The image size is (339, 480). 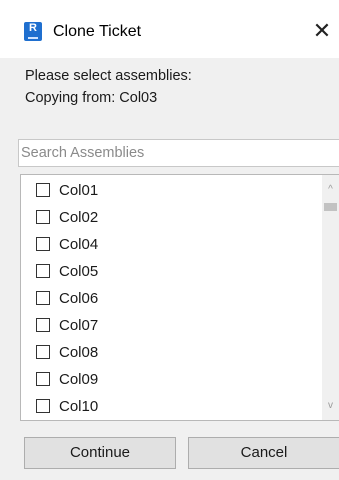 I want to click on list-item-col02: Col02, so click(x=67, y=217).